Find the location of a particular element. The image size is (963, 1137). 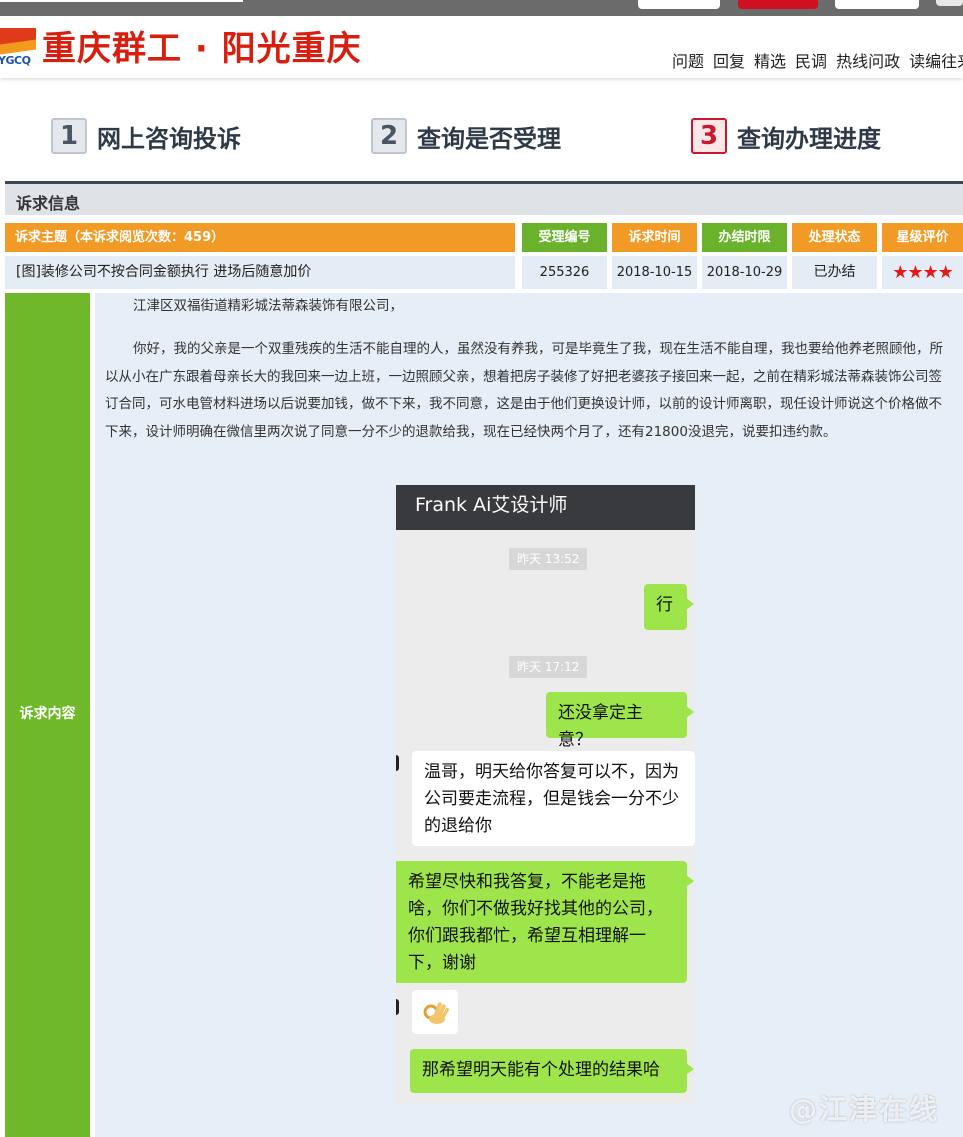

chat-title: Frank Ai艾设计师 is located at coordinates (545, 507).